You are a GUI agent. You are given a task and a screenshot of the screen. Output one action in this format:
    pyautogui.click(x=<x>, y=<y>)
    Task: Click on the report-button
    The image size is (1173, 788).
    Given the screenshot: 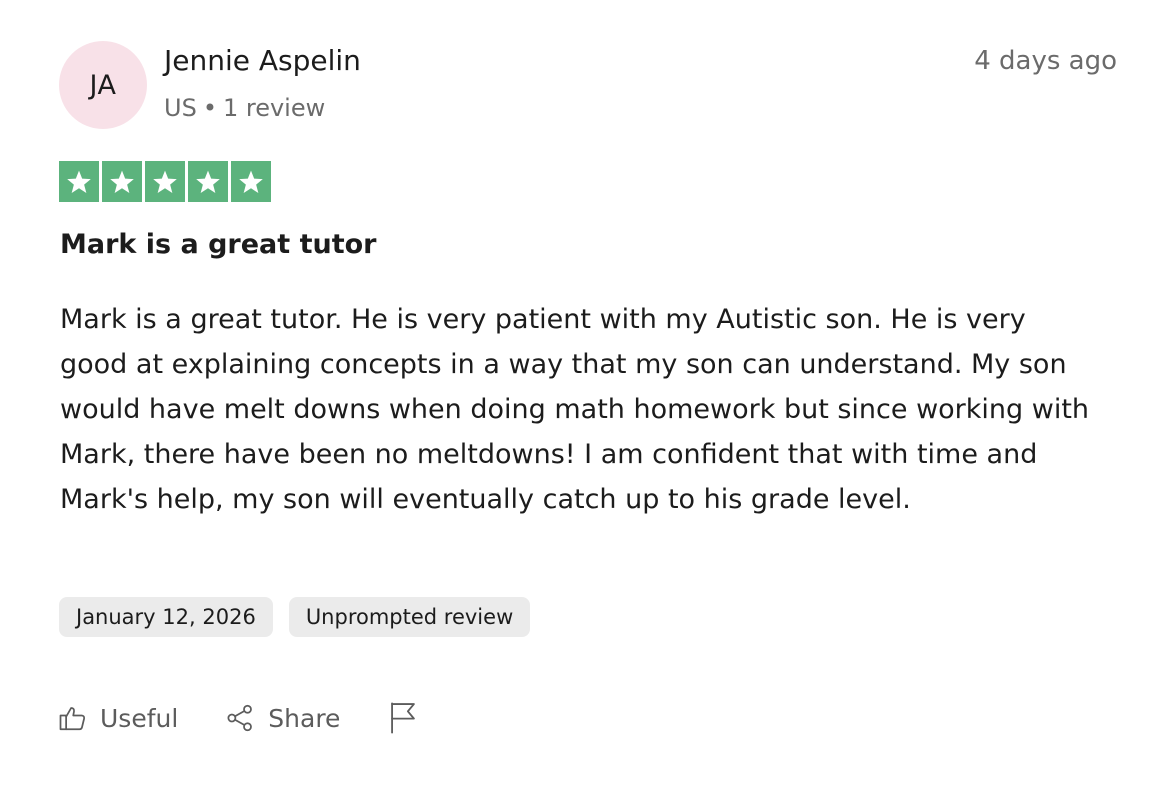 What is the action you would take?
    pyautogui.click(x=409, y=718)
    